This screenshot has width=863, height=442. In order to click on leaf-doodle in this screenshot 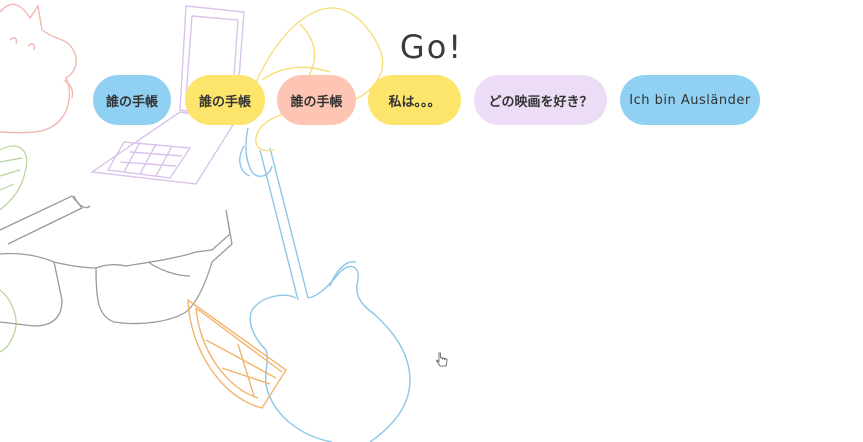, I will do `click(14, 249)`.